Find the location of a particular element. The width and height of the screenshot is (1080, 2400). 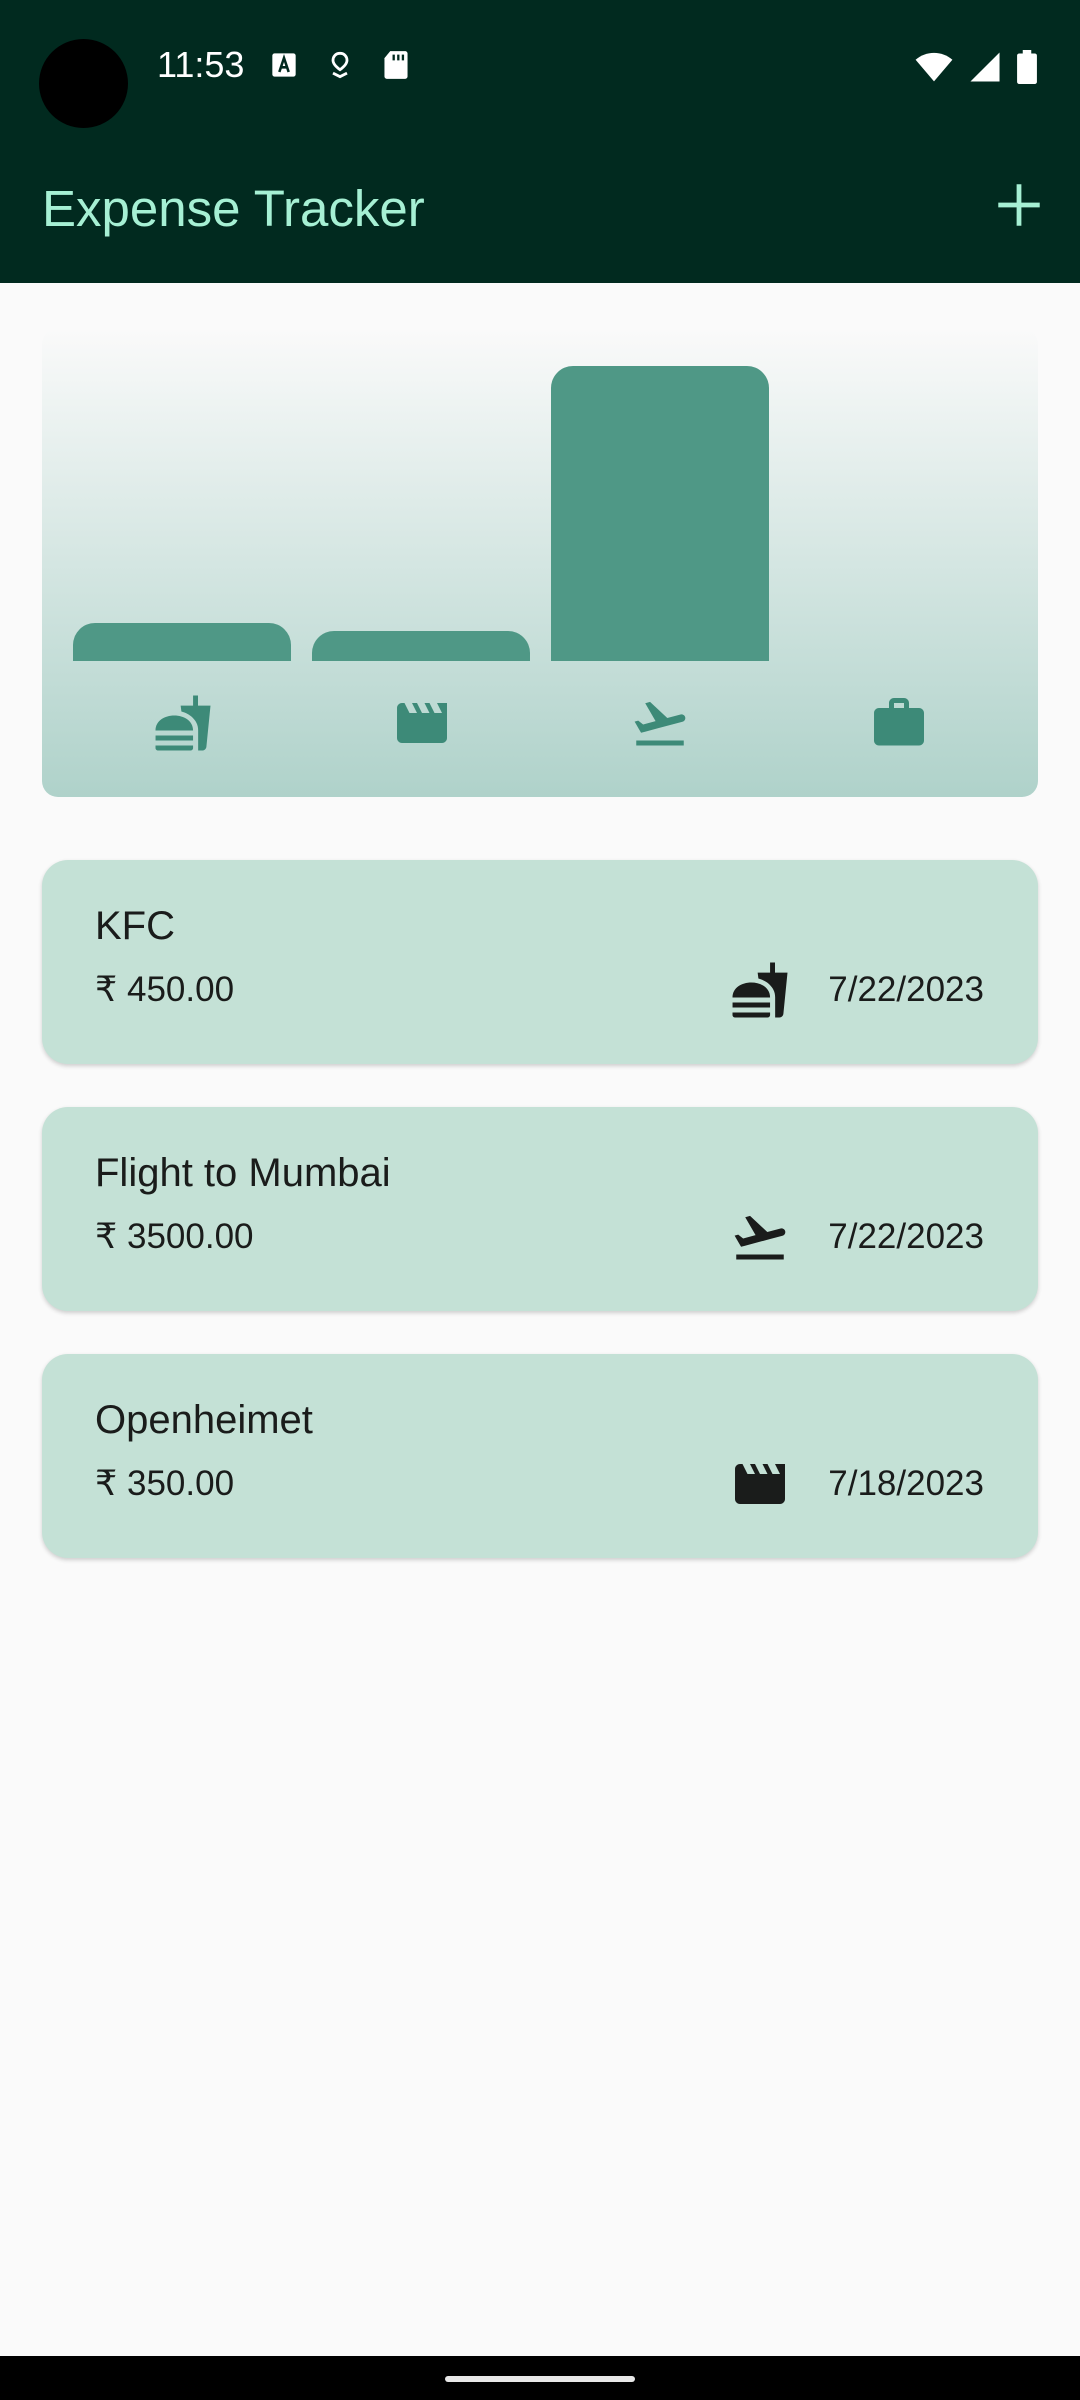

expense-amount: ₹ 3500.00 is located at coordinates (174, 1236).